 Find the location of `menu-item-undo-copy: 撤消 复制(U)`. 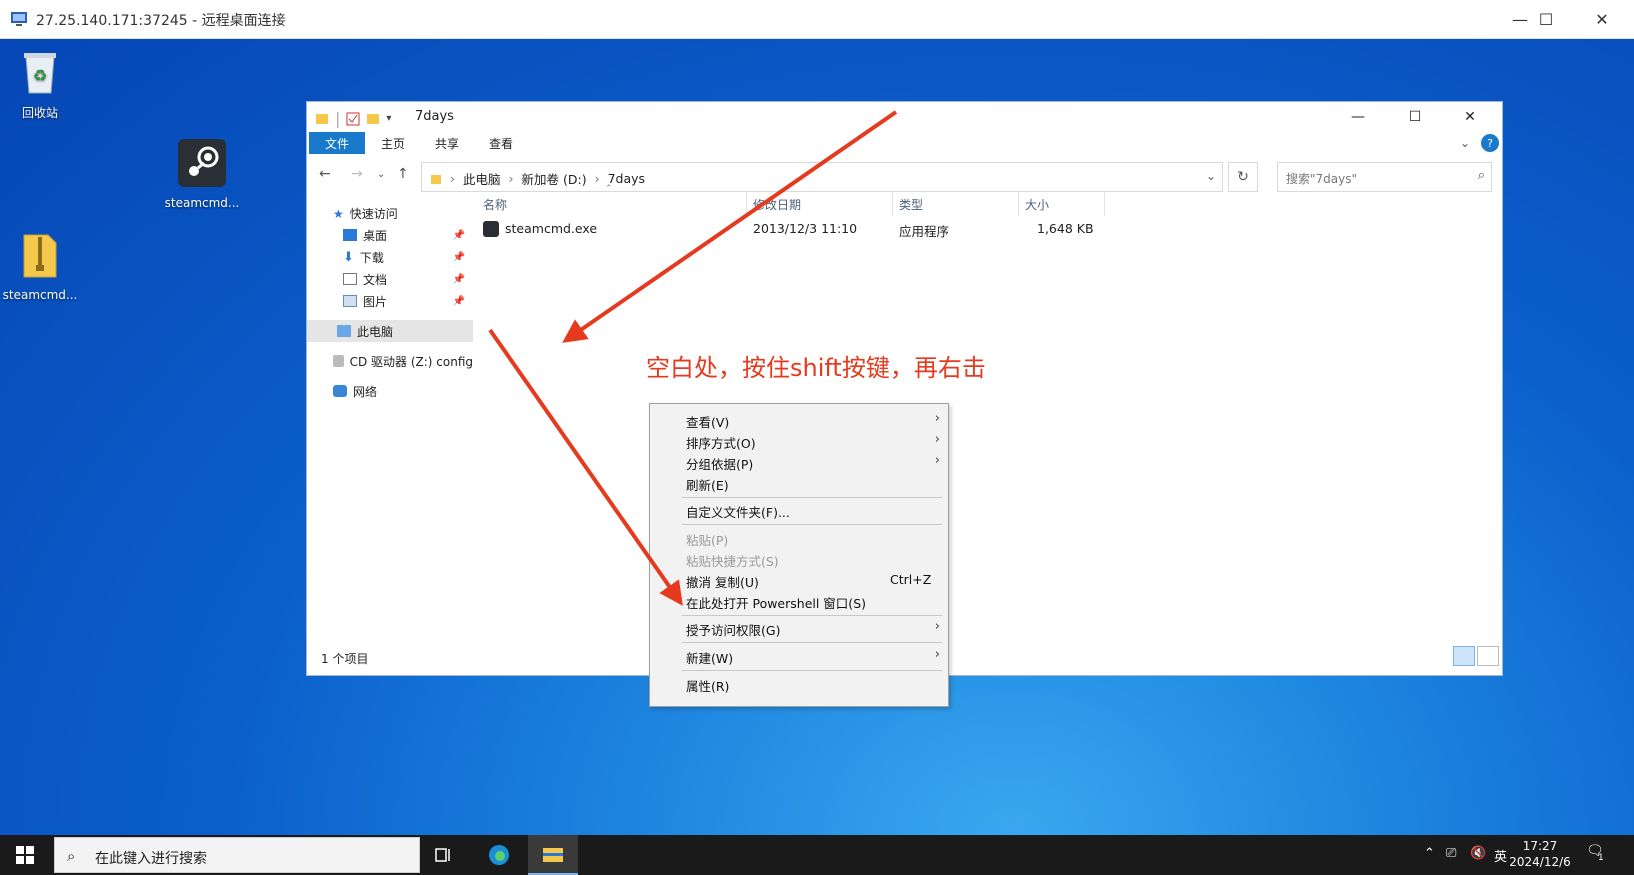

menu-item-undo-copy: 撤消 复制(U) is located at coordinates (722, 582).